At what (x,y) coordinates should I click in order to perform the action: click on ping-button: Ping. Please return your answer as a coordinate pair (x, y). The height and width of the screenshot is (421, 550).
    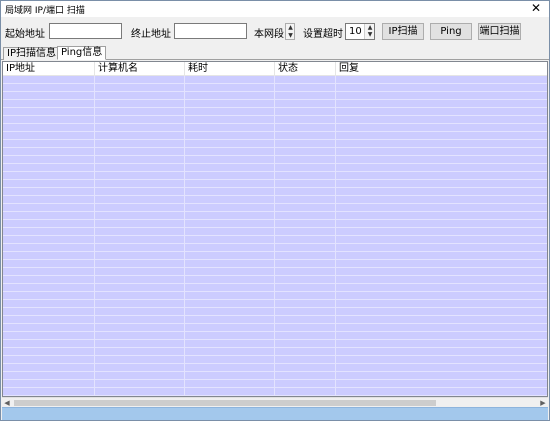
    Looking at the image, I should click on (451, 31).